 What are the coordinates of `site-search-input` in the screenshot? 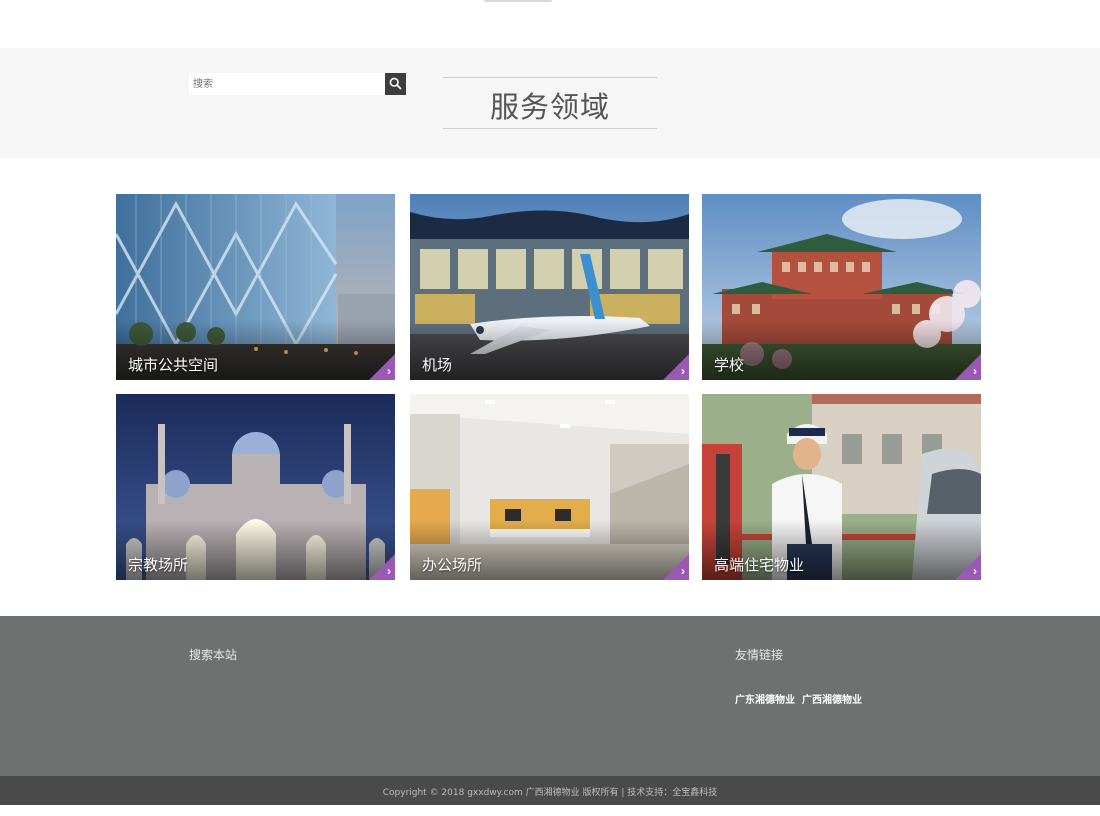 It's located at (287, 84).